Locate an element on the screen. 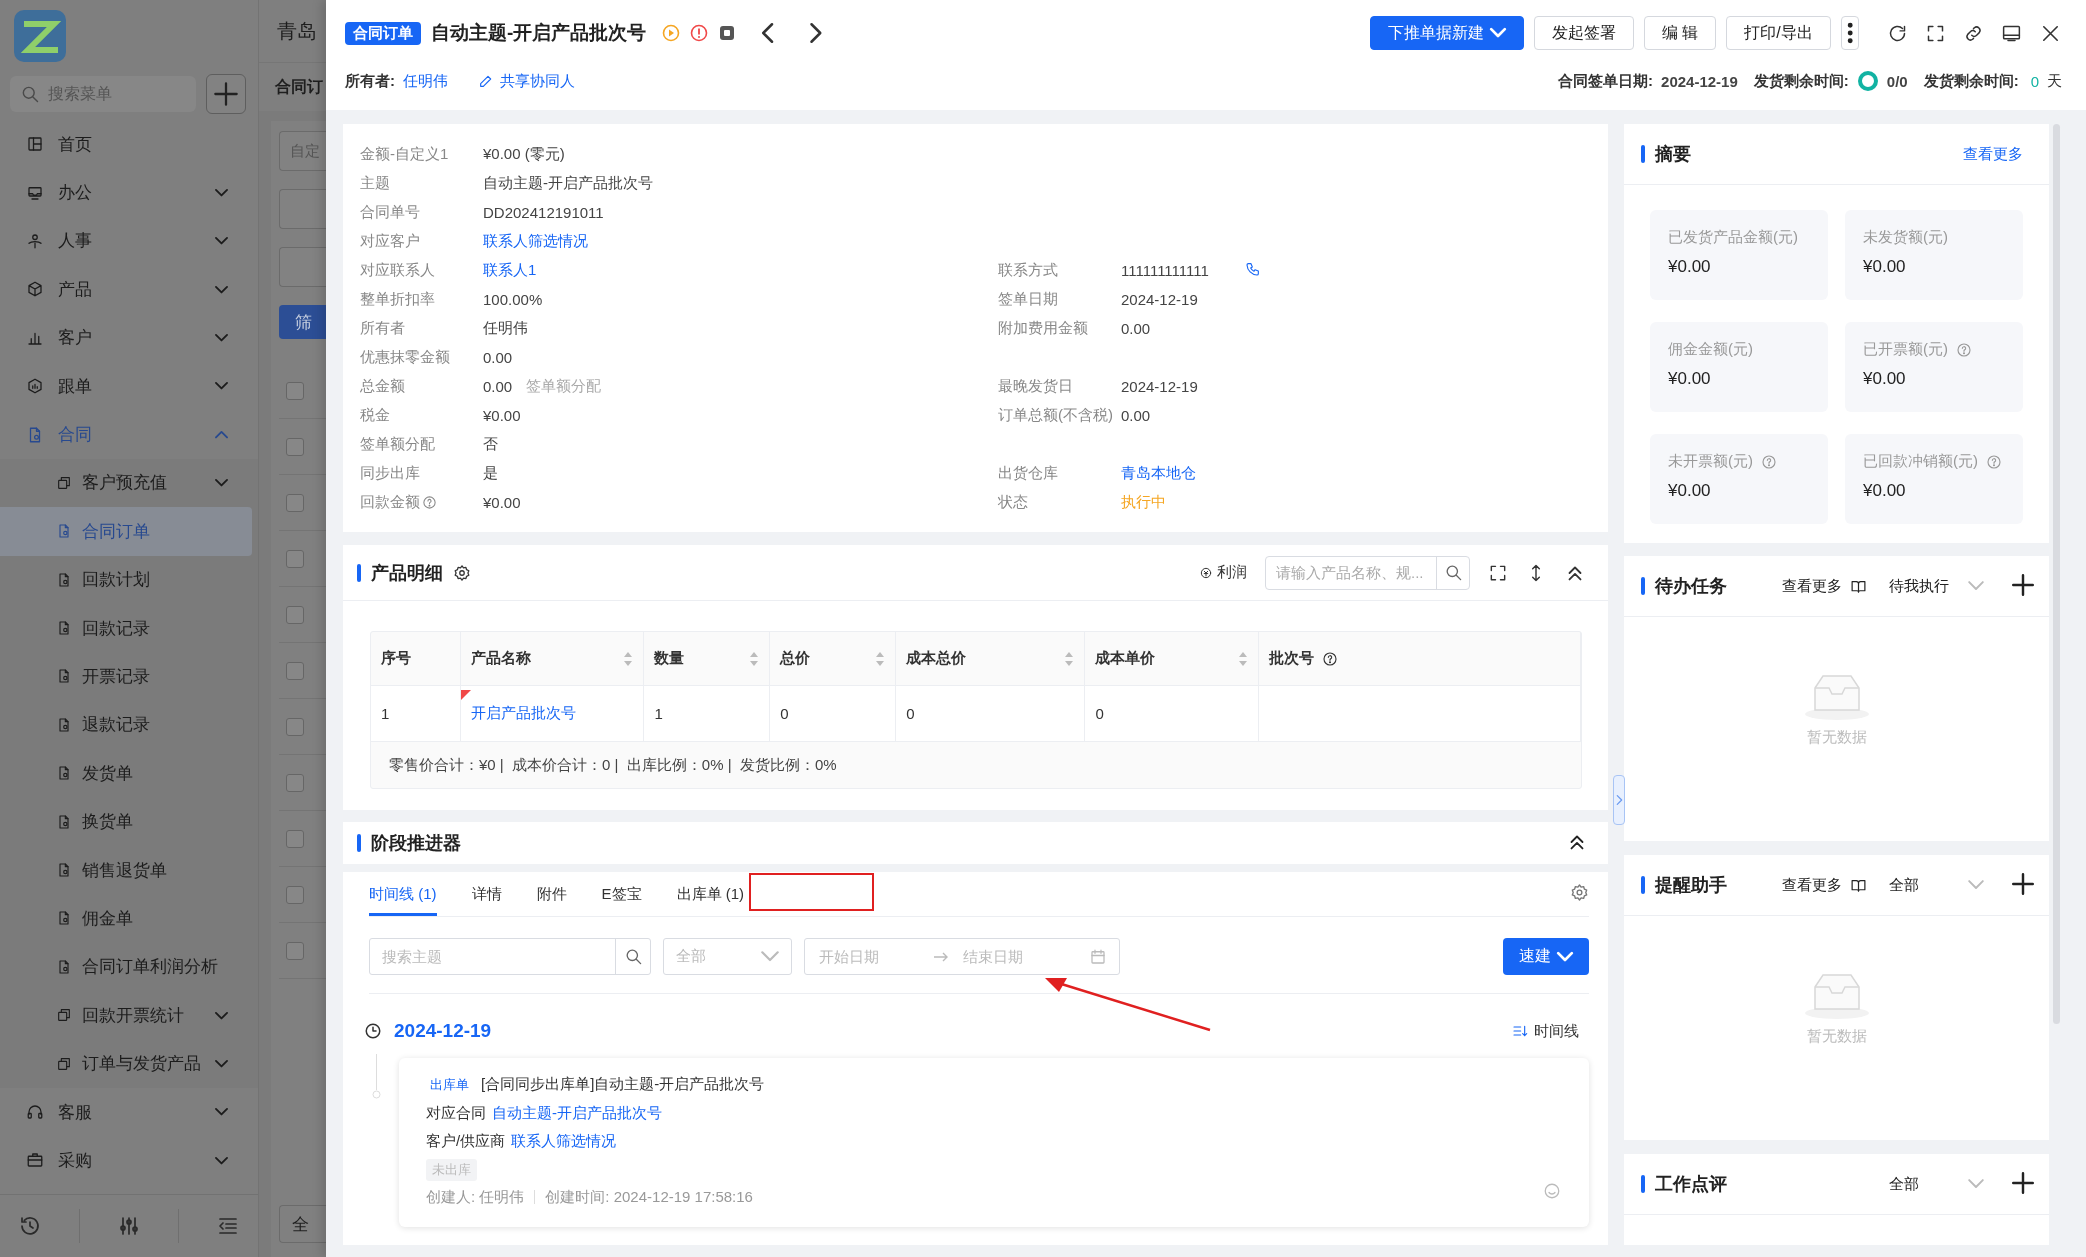  sliders-icon is located at coordinates (129, 1226).